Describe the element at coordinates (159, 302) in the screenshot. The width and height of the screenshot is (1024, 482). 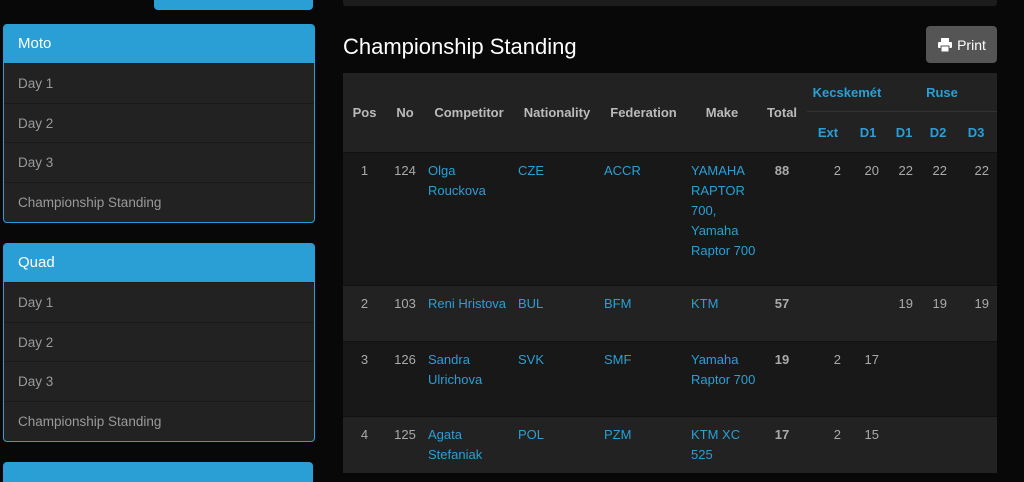
I see `quad-day-1-link: Day 1` at that location.